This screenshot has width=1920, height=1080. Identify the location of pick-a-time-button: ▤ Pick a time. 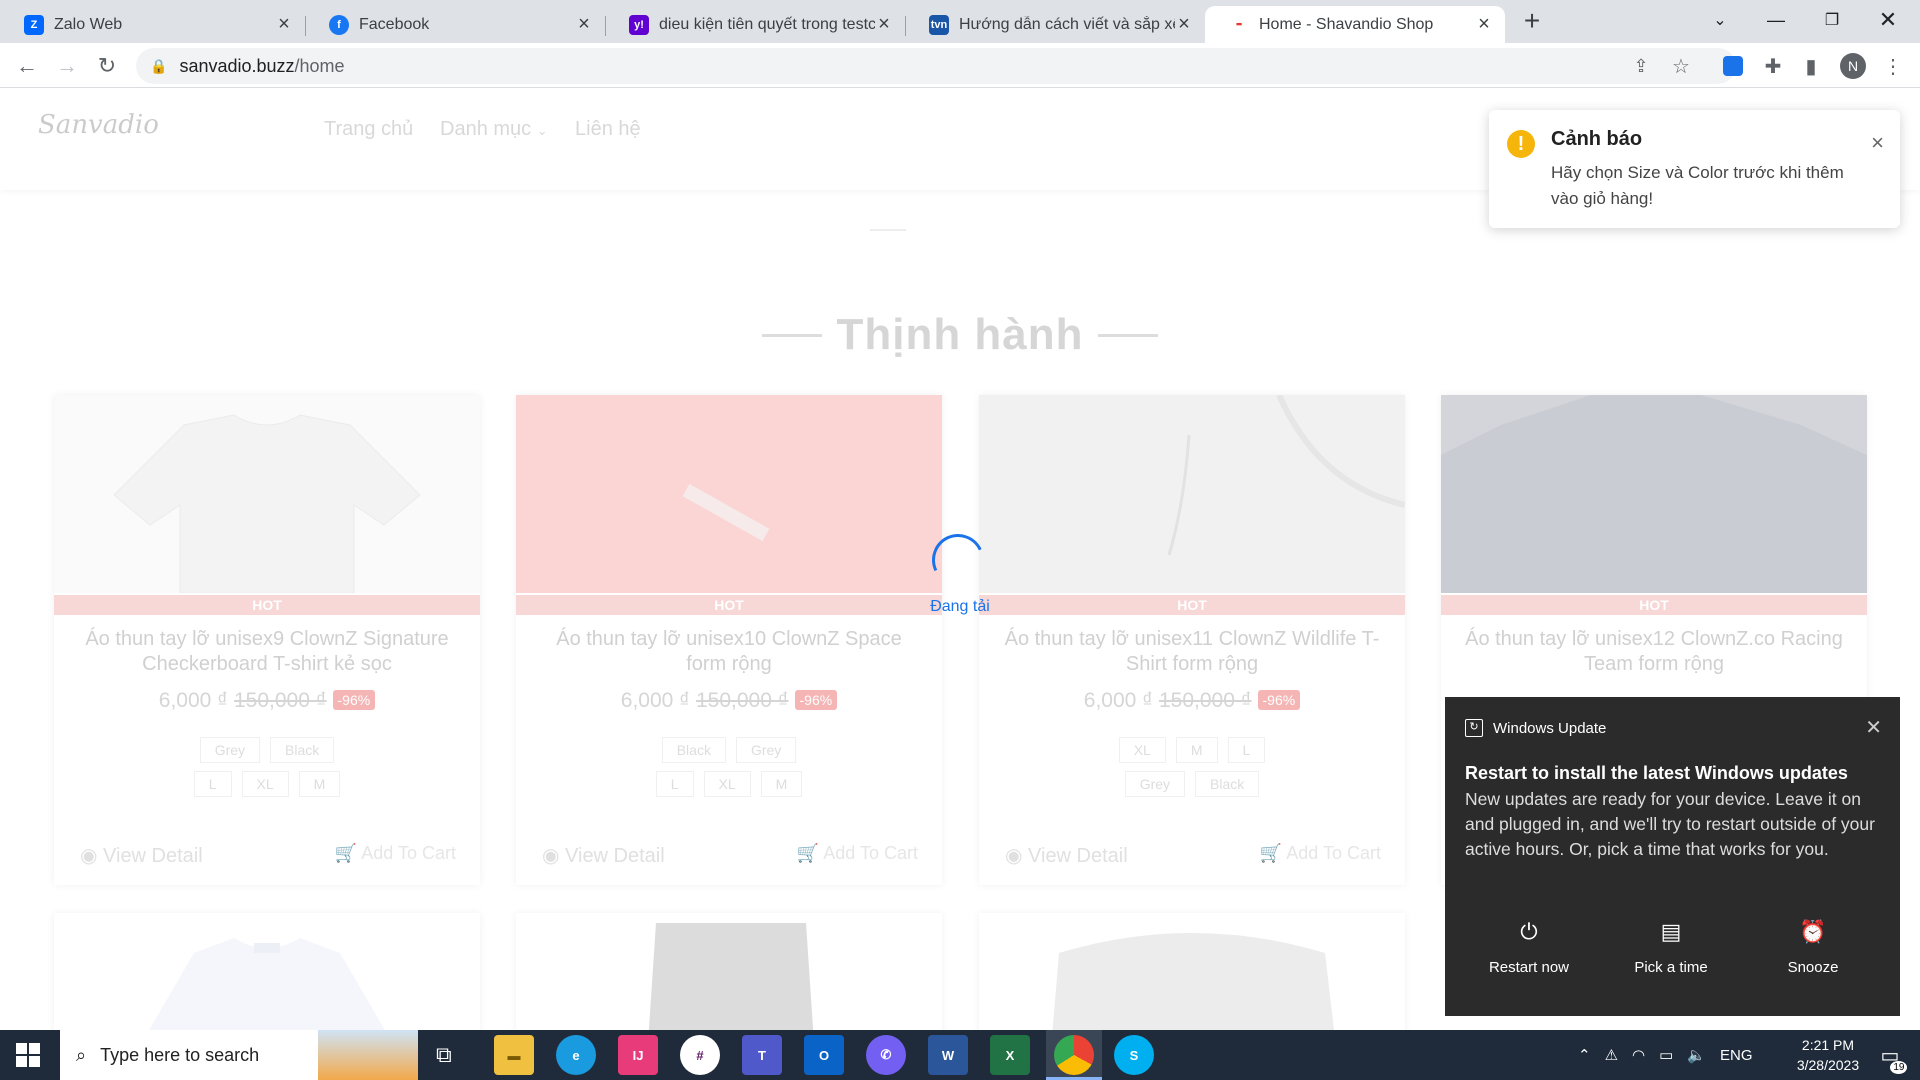
(1671, 947).